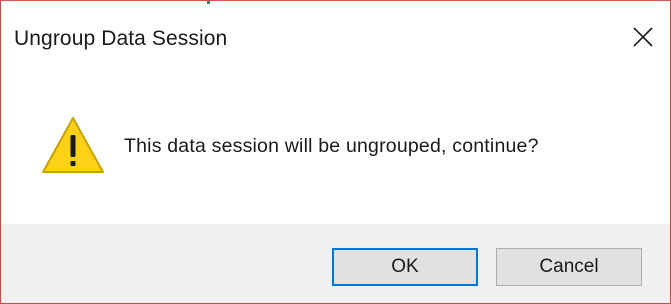  I want to click on close-icon, so click(643, 37).